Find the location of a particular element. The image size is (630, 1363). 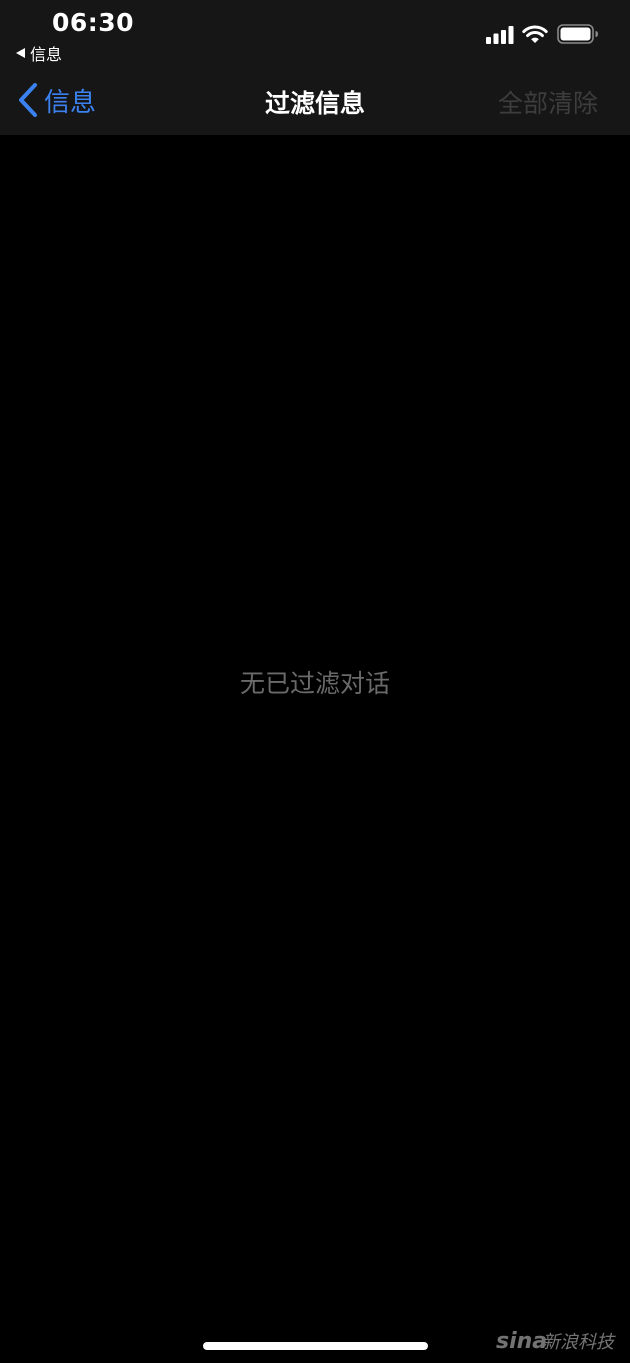

empty-state-message: 无已过滤对话 is located at coordinates (314, 683).